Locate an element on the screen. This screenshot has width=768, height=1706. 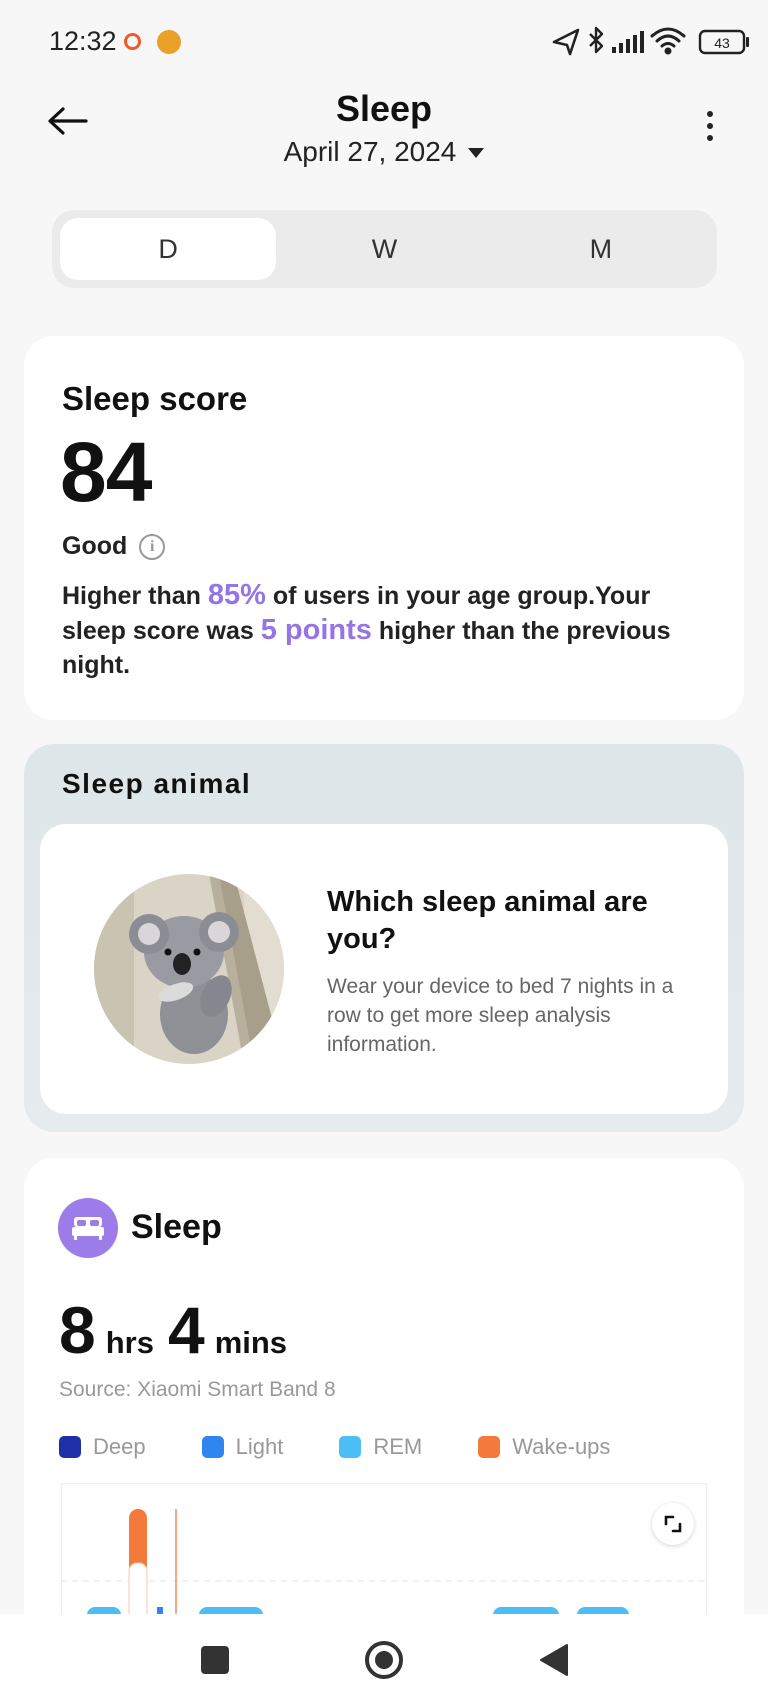
home-button is located at coordinates (384, 1660).